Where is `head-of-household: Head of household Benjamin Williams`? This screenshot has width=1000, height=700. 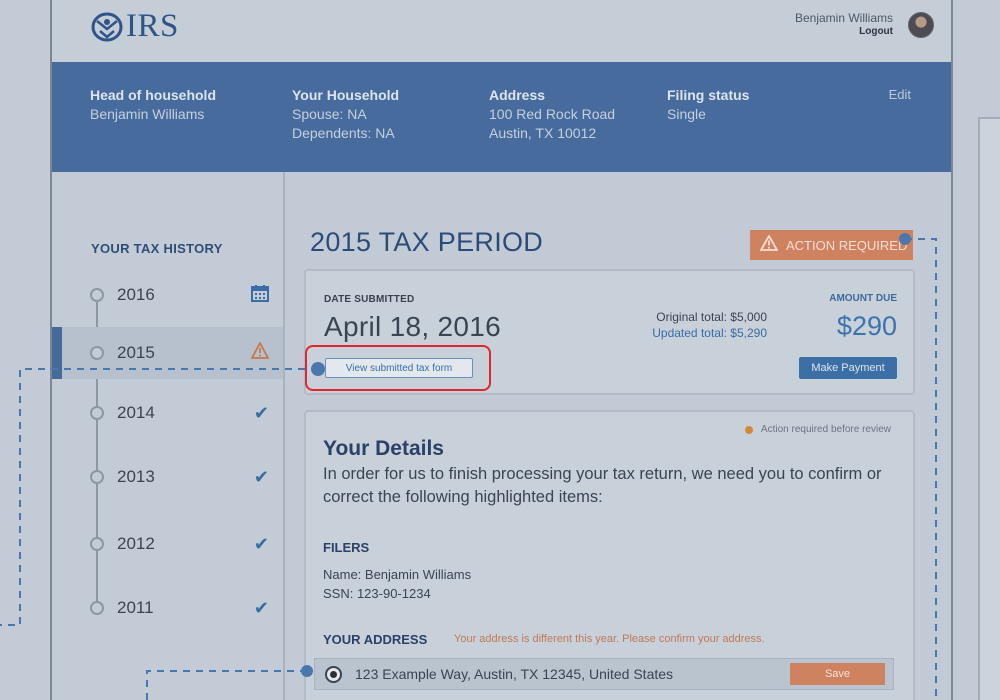
head-of-household: Head of household Benjamin Williams is located at coordinates (153, 105).